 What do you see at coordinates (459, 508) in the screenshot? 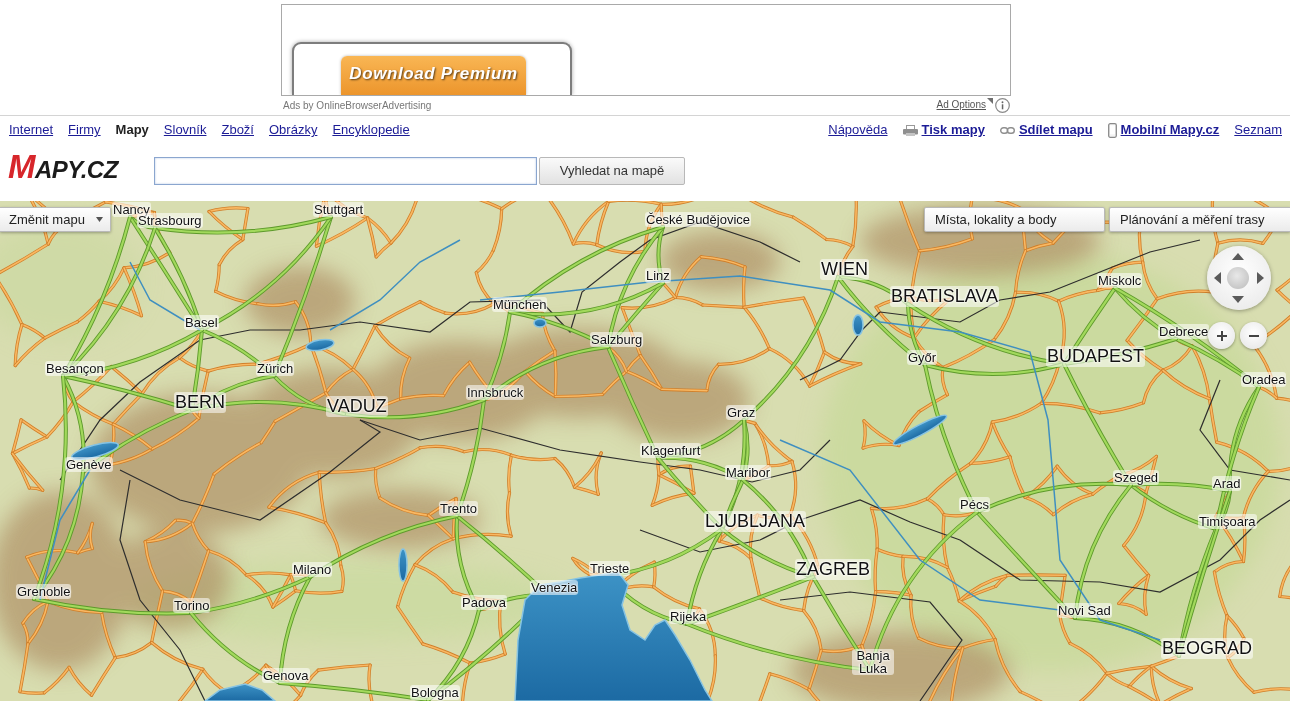
I see `city-label: Trento` at bounding box center [459, 508].